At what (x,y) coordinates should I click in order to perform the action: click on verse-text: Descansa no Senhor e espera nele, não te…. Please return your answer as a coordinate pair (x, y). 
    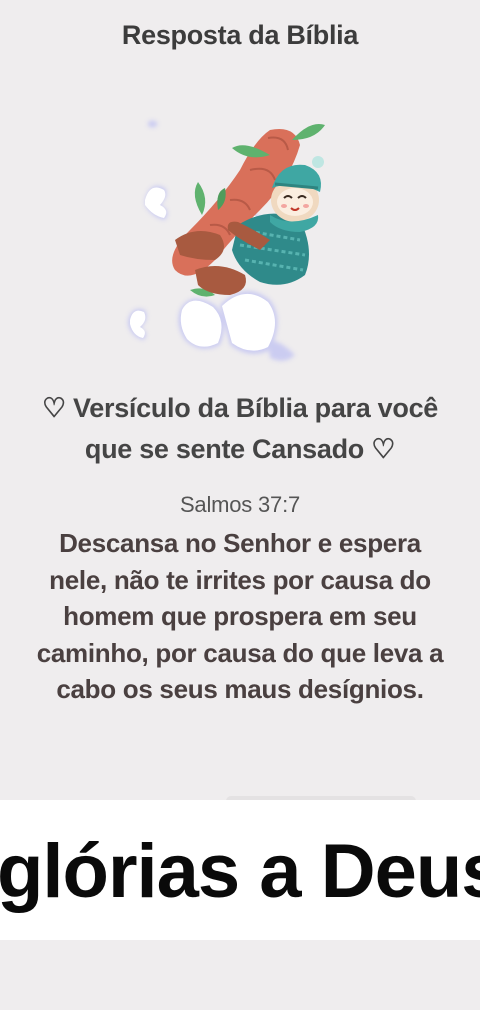
    Looking at the image, I should click on (240, 616).